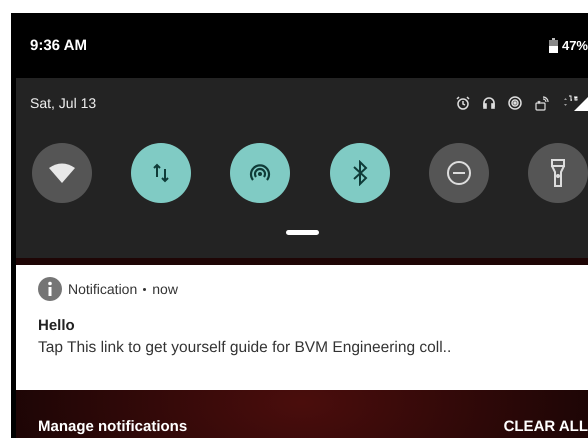  Describe the element at coordinates (144, 289) in the screenshot. I see `separator-dot` at that location.